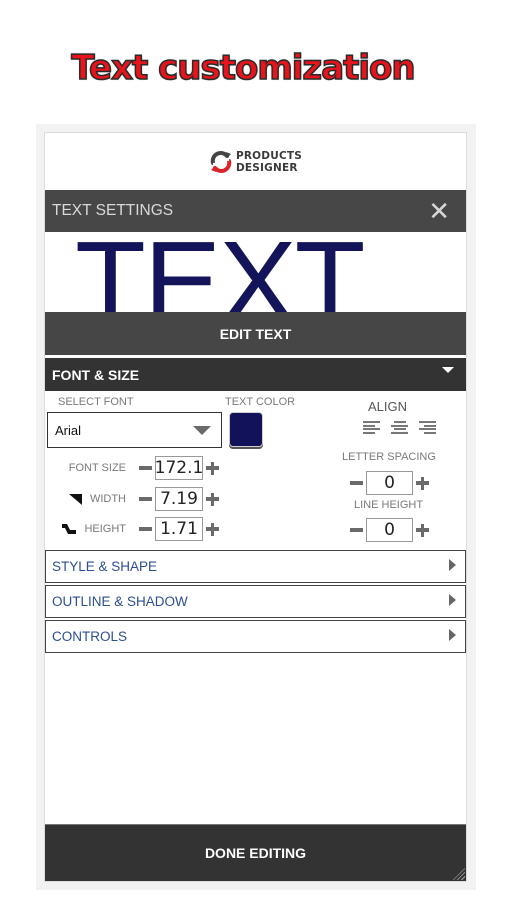  Describe the element at coordinates (133, 468) in the screenshot. I see `font-size-row: FONT SIZE 172.1` at that location.